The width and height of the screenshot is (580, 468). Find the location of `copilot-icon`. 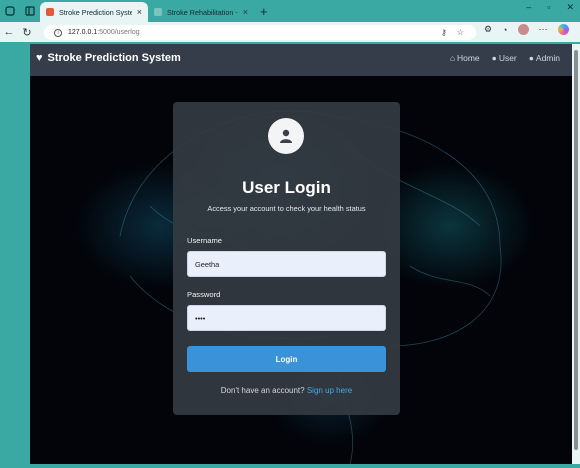

copilot-icon is located at coordinates (563, 29).